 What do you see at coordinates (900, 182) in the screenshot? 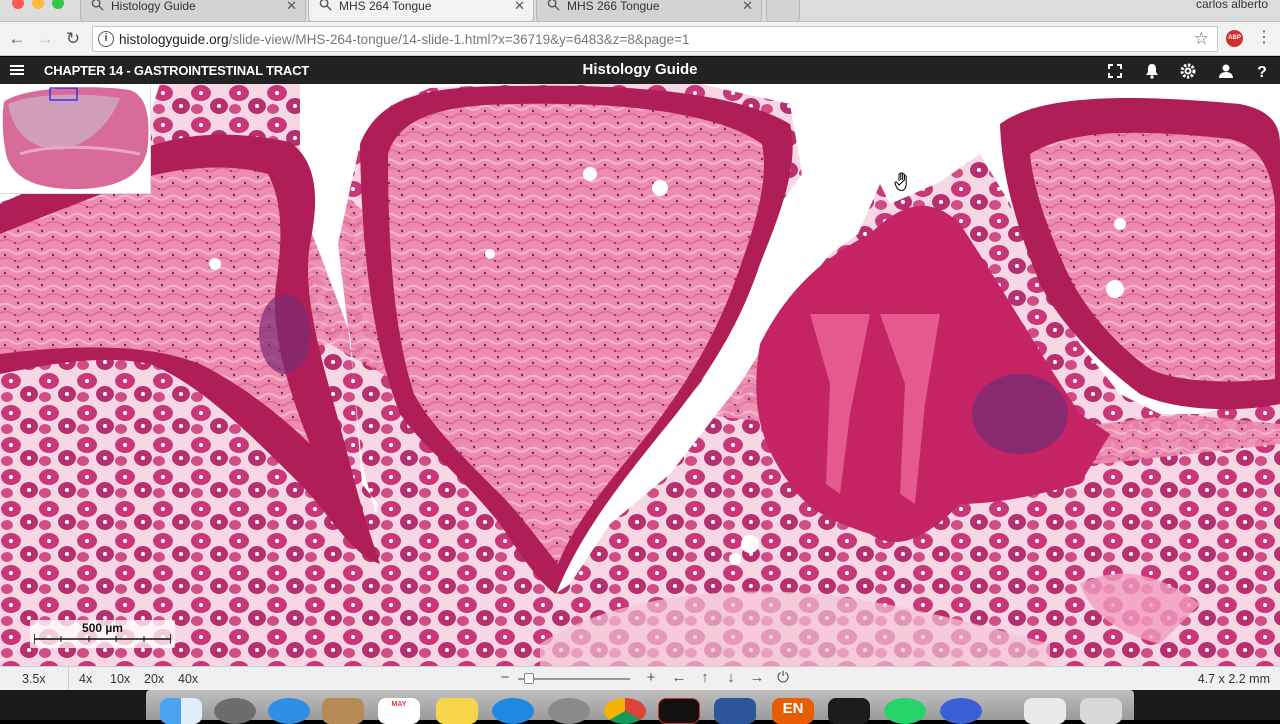
I see `hand-cursor-icon` at bounding box center [900, 182].